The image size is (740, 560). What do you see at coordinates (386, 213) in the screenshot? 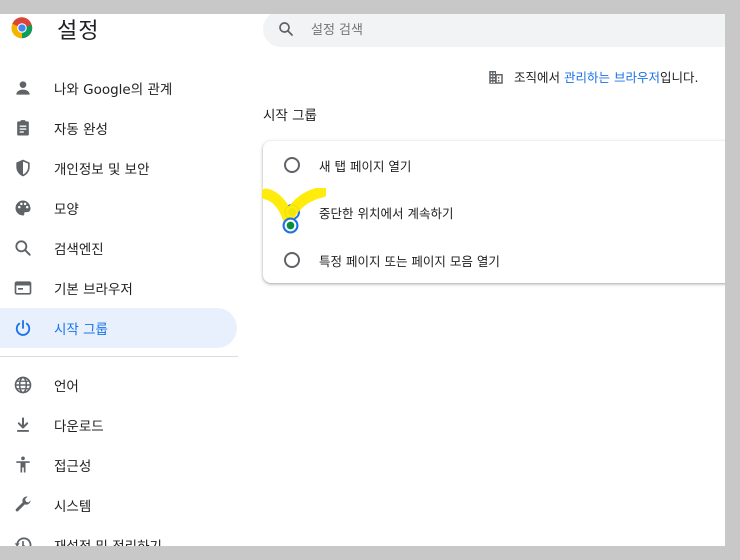
I see `radio-label: 중단한 위치에서 계속하기` at bounding box center [386, 213].